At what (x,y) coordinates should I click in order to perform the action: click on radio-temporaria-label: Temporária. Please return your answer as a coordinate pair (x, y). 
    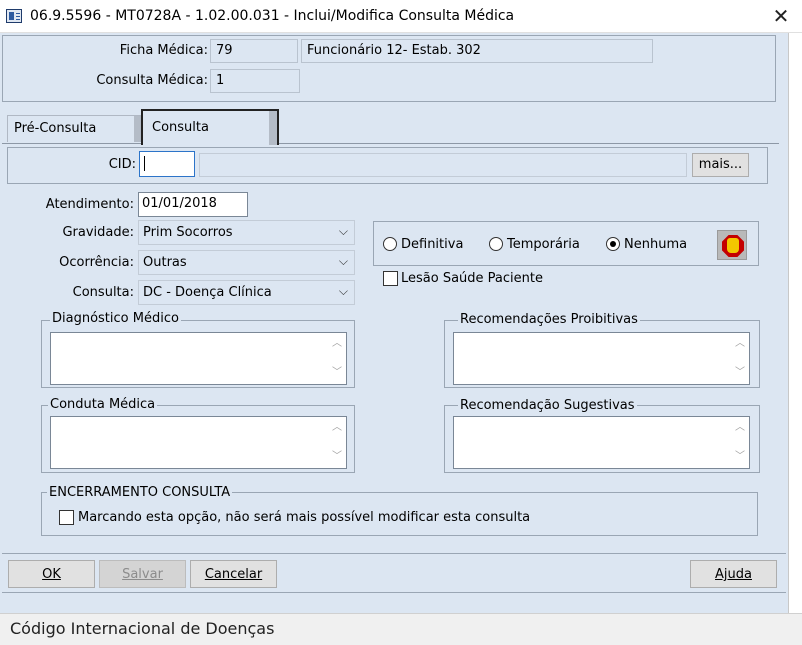
    Looking at the image, I should click on (543, 244).